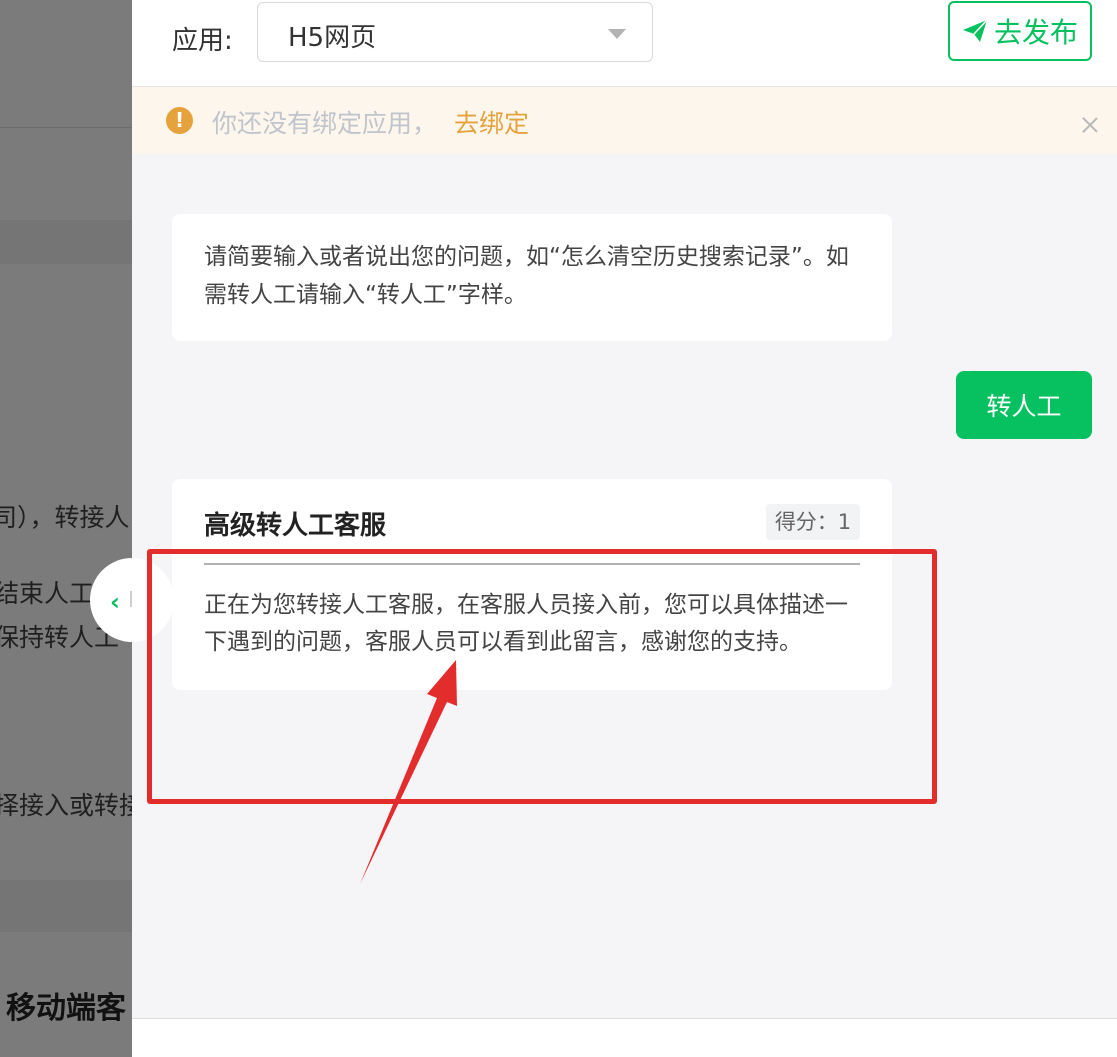  What do you see at coordinates (66, 1008) in the screenshot?
I see `background-section-title: 移动端客` at bounding box center [66, 1008].